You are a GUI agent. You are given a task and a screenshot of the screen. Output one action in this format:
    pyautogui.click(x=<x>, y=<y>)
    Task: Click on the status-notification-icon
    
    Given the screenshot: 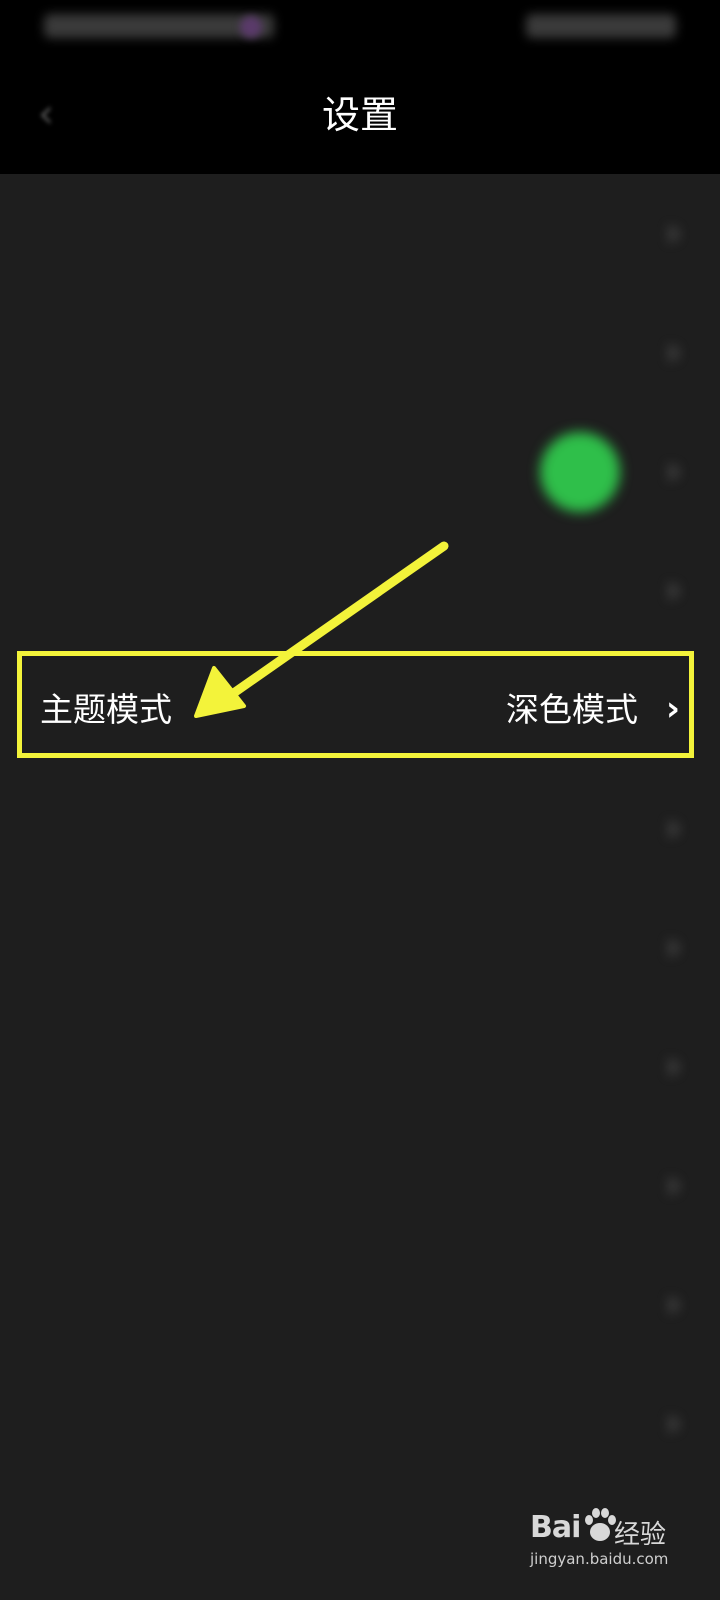 What is the action you would take?
    pyautogui.click(x=251, y=27)
    